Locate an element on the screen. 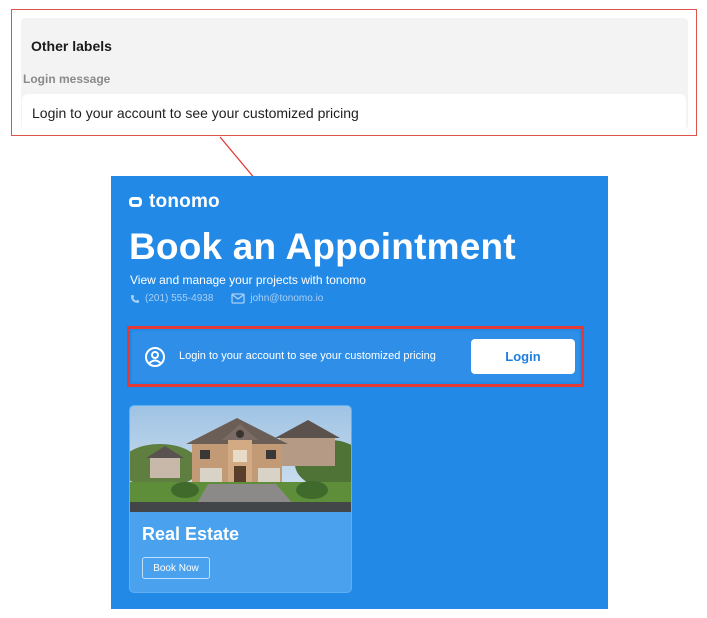 Image resolution: width=707 pixels, height=618 pixels. login-message-label: Login message is located at coordinates (67, 79).